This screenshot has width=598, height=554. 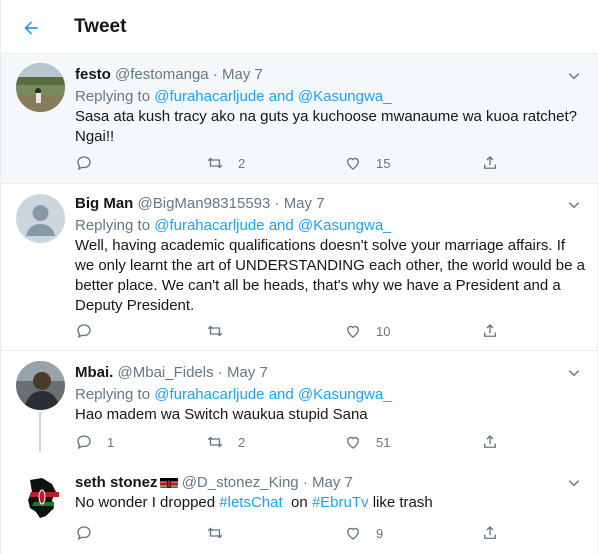 What do you see at coordinates (168, 482) in the screenshot?
I see `kenya-flag-icon` at bounding box center [168, 482].